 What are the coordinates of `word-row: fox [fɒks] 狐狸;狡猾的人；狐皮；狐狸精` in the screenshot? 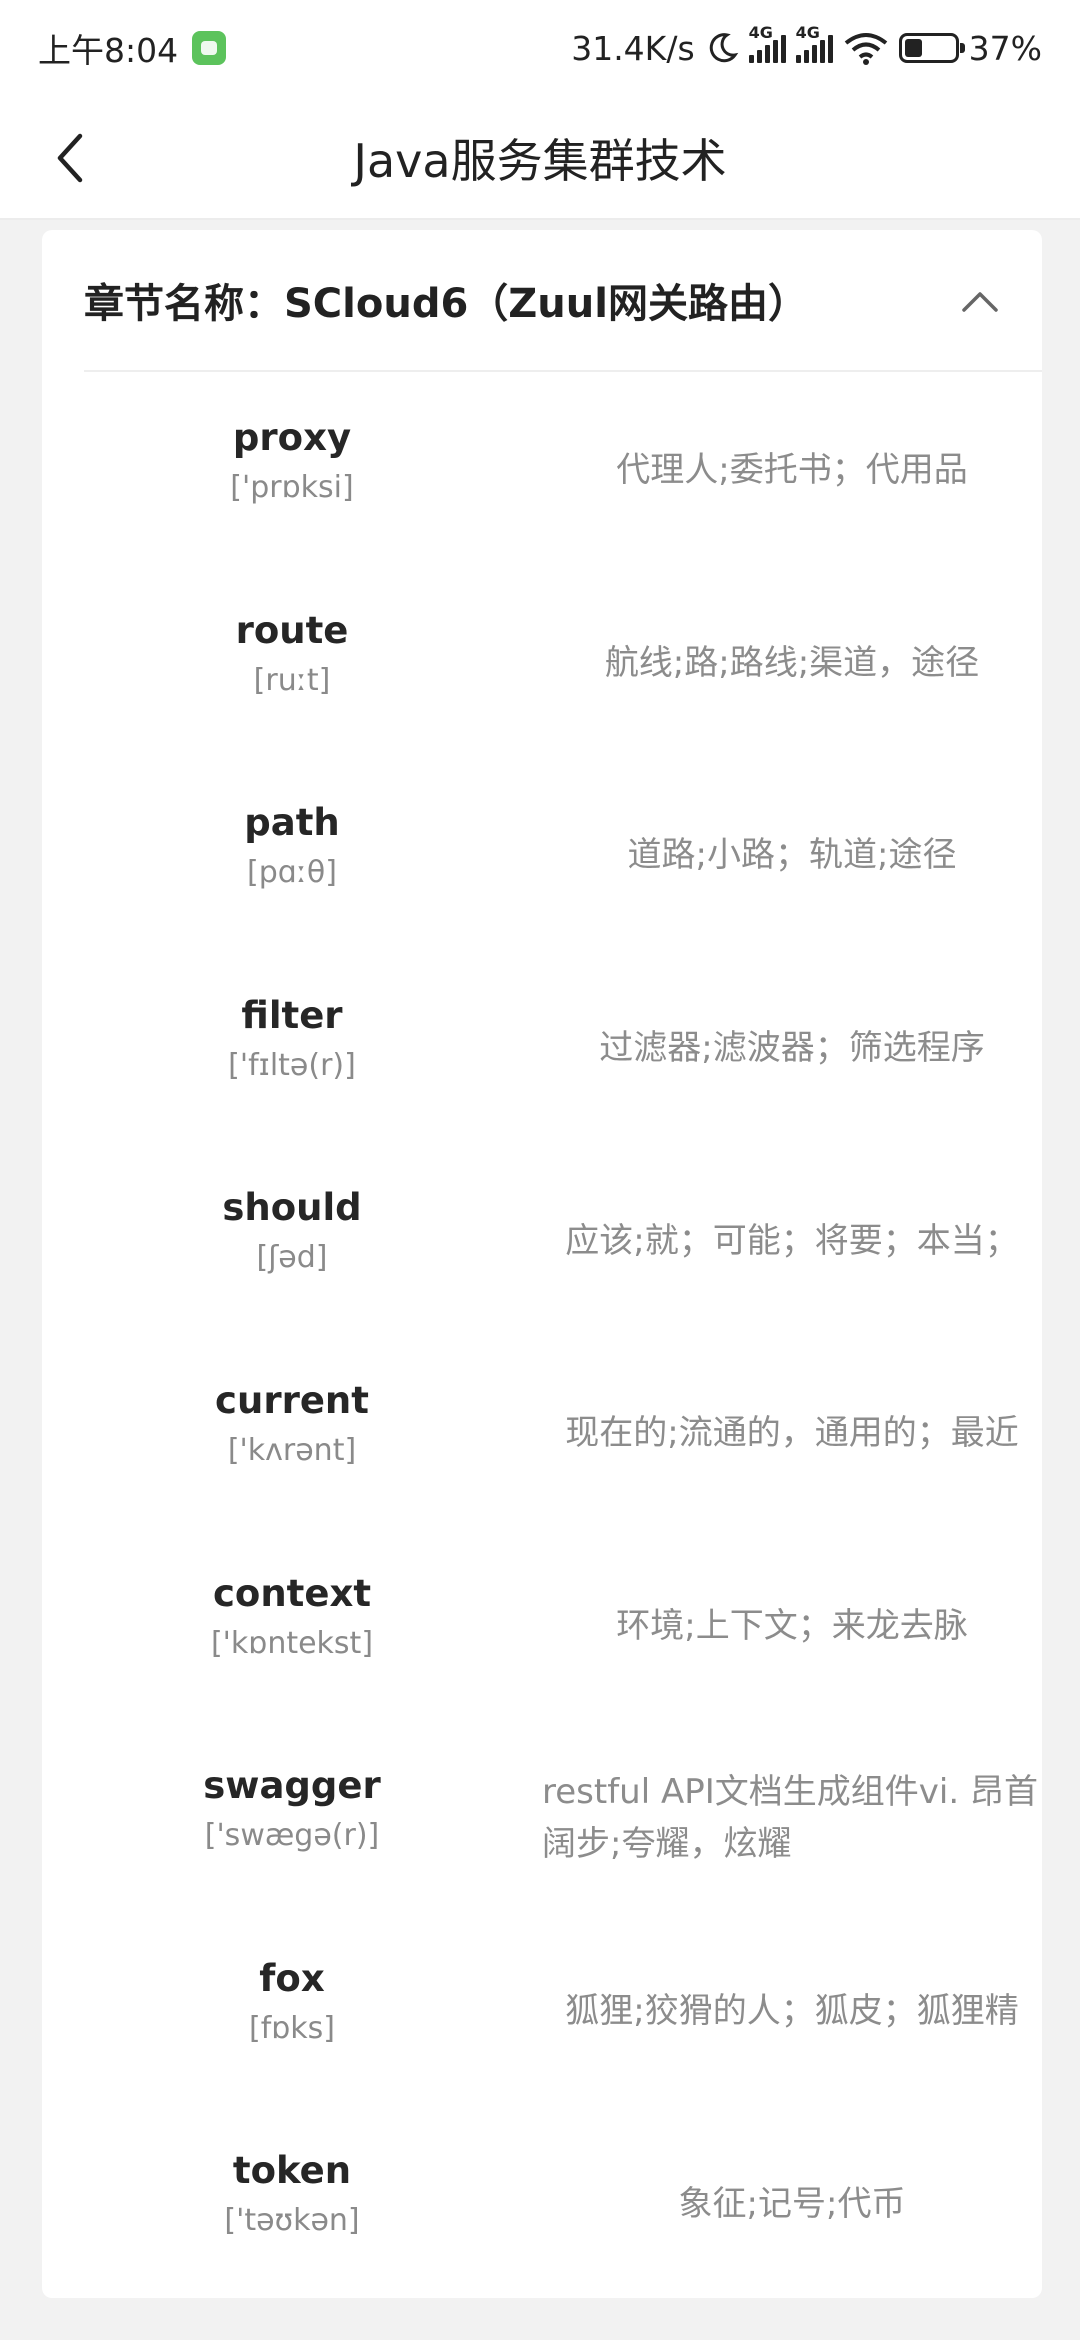 It's located at (542, 2011).